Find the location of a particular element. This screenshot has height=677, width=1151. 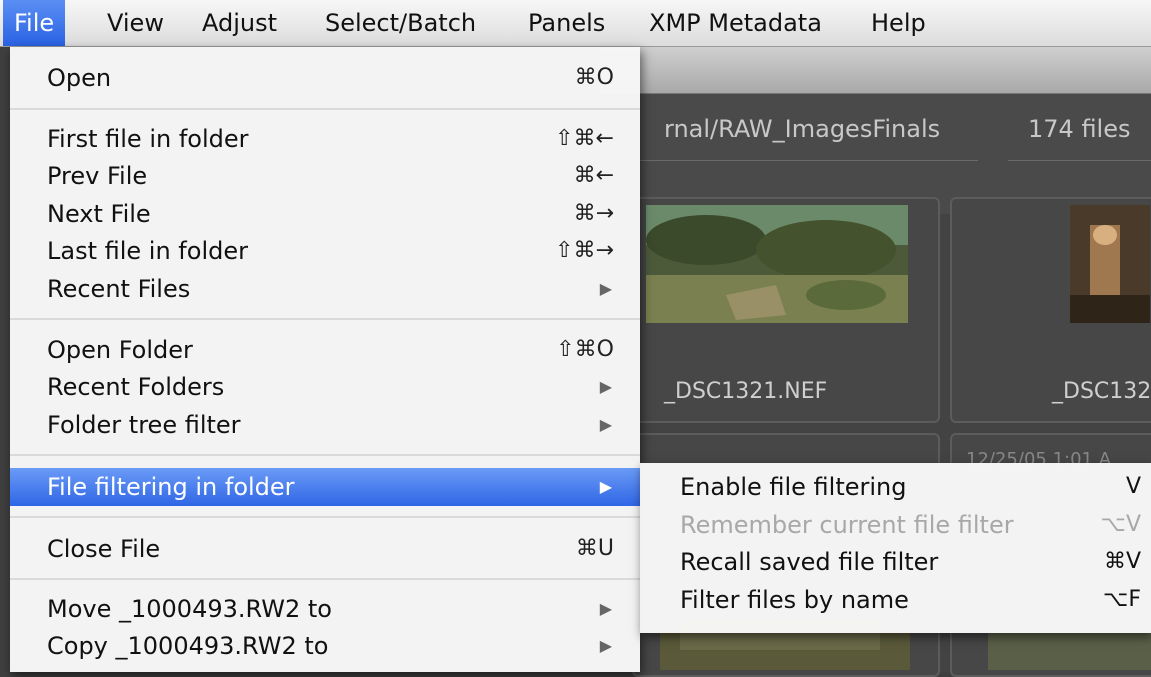

menu-item-recent-files: Recent Files ▶ is located at coordinates (325, 289).